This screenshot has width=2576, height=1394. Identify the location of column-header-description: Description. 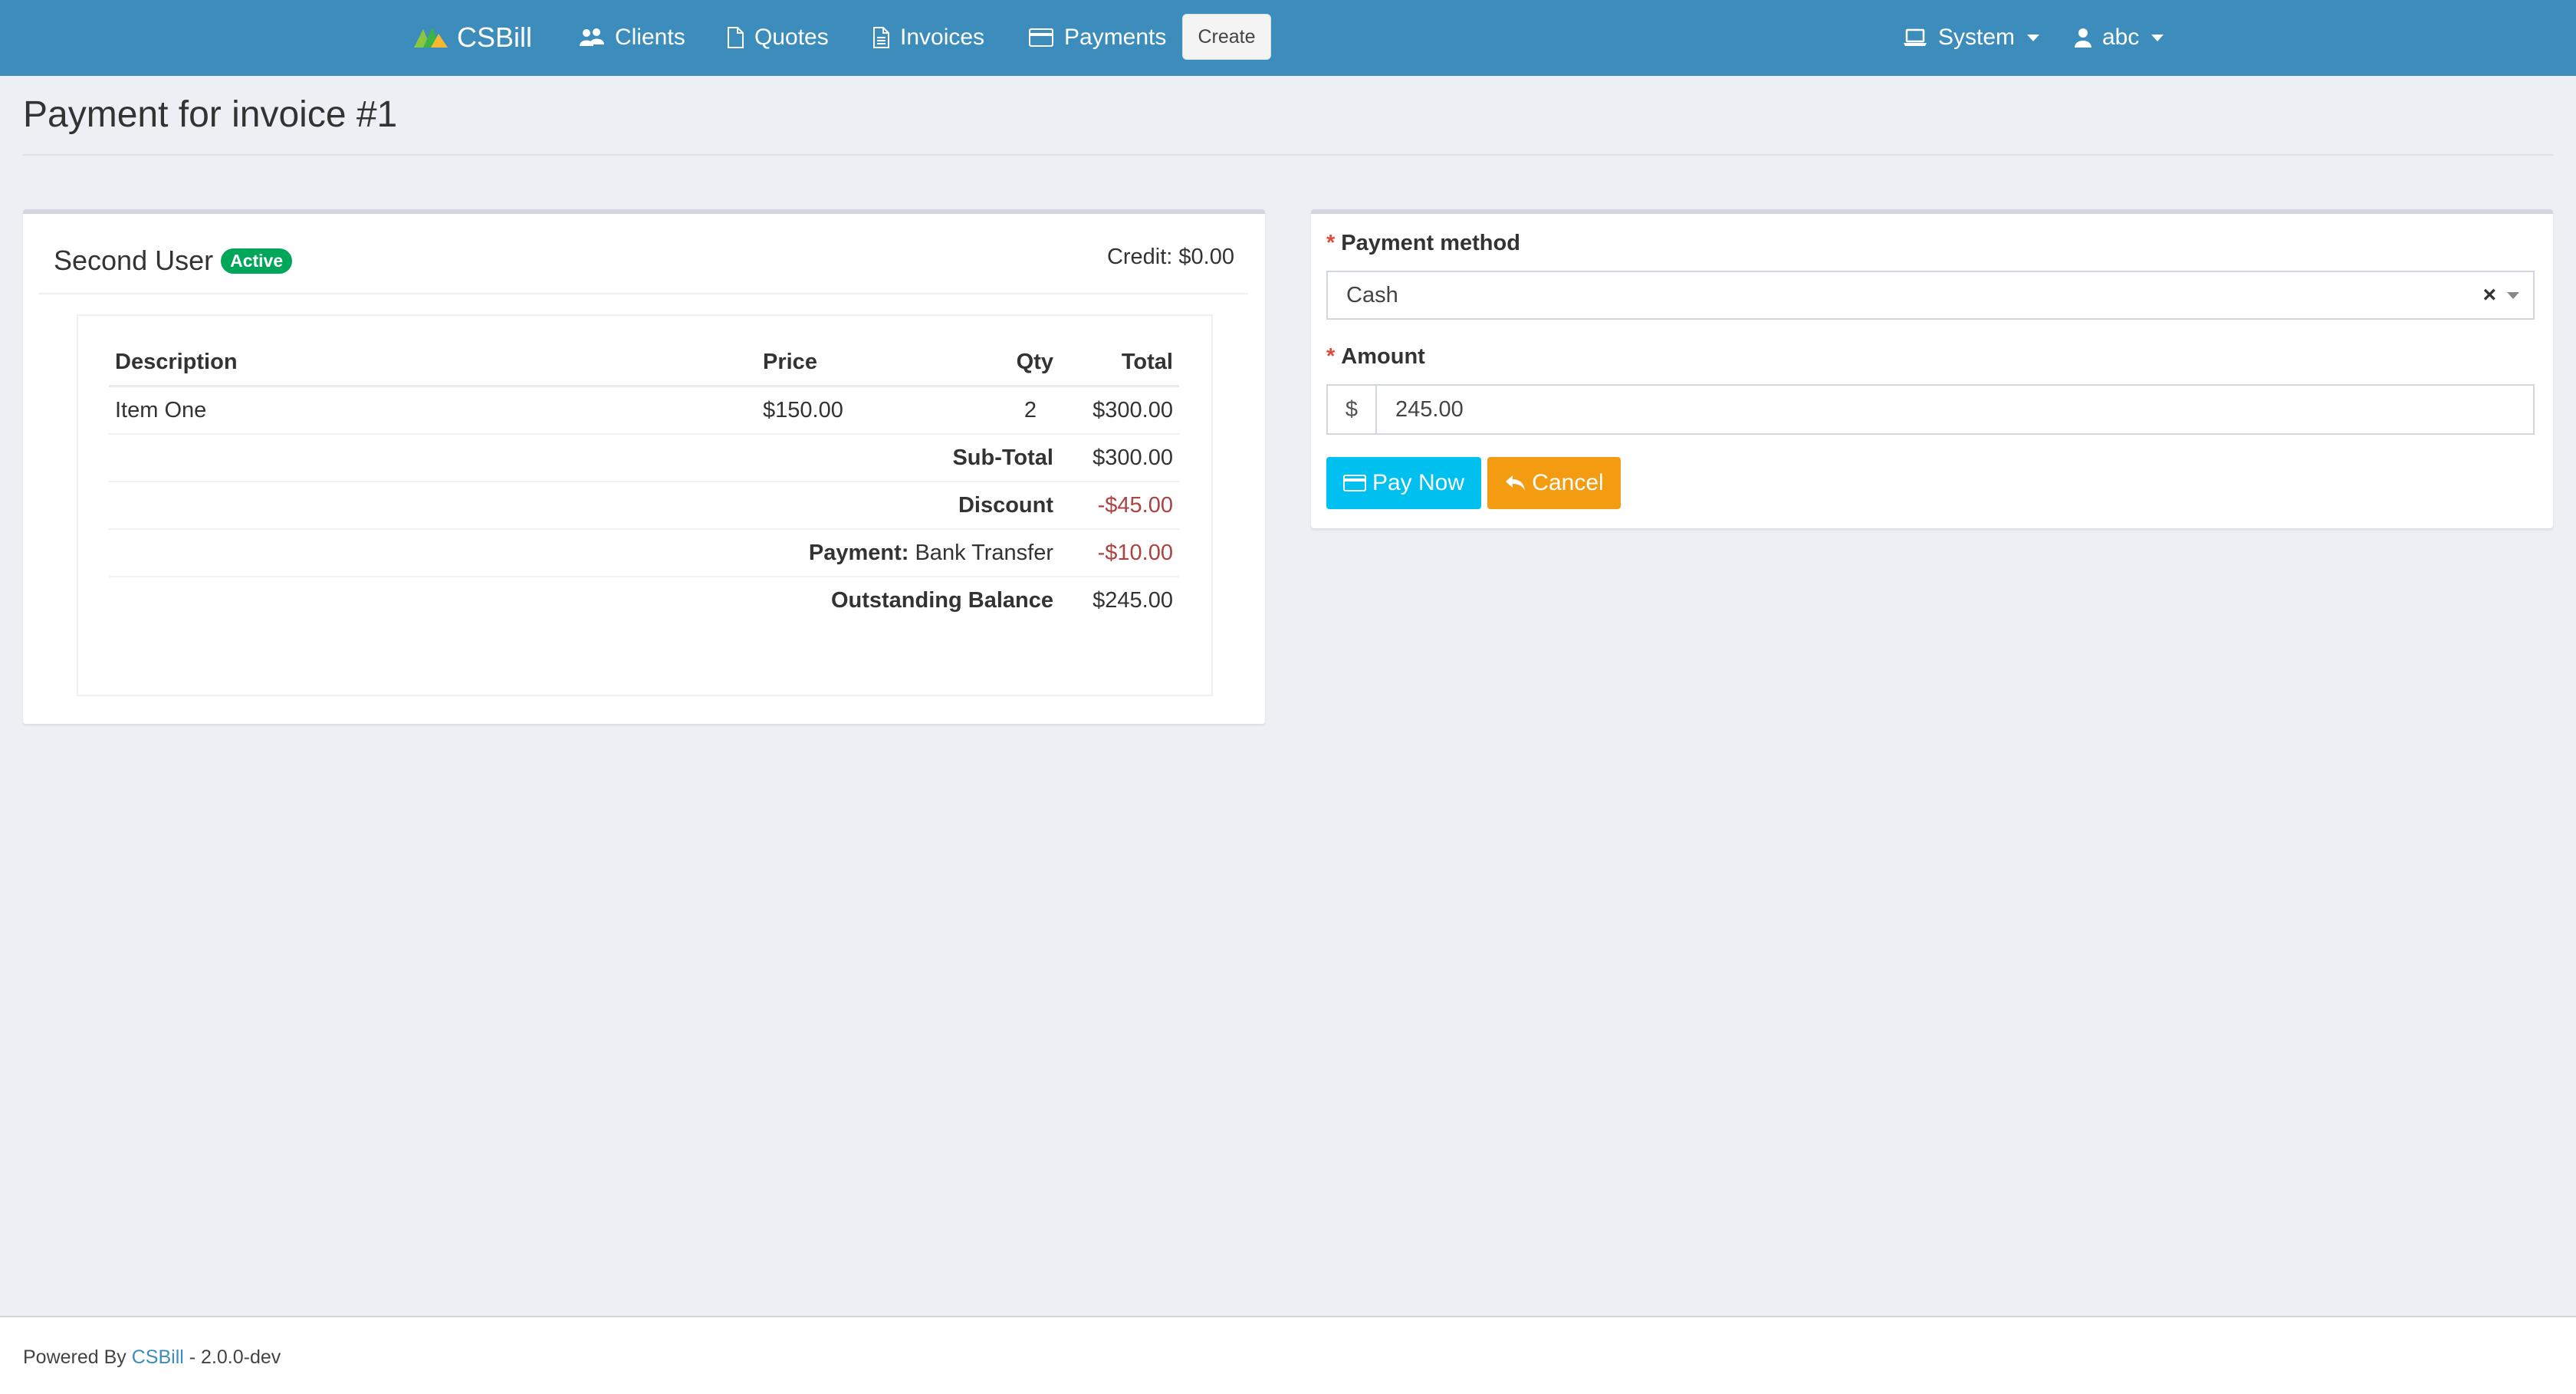
(433, 363).